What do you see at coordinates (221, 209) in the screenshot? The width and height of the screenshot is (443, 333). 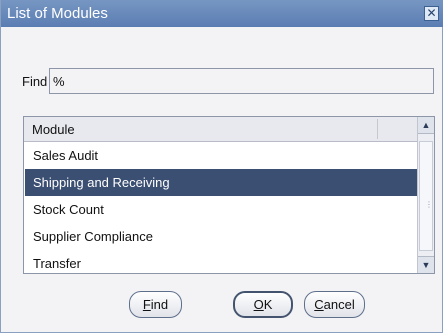 I see `list-item: Stock Count` at bounding box center [221, 209].